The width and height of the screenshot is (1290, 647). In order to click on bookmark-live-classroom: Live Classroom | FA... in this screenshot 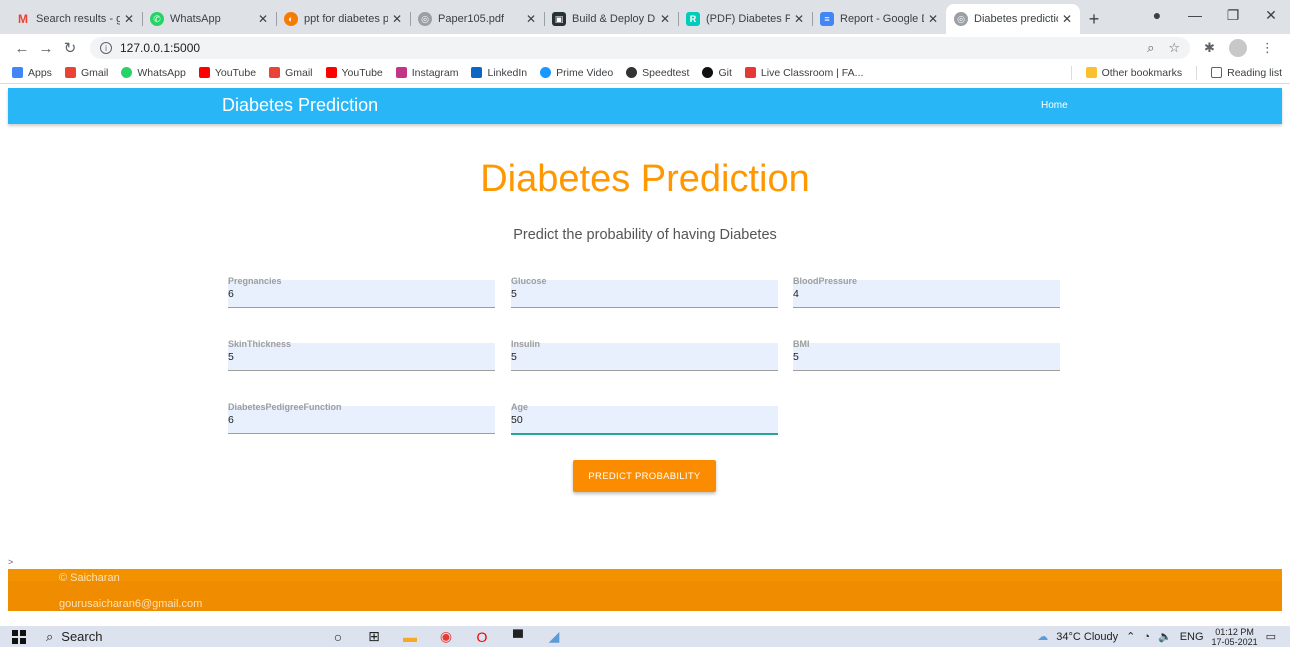, I will do `click(803, 73)`.